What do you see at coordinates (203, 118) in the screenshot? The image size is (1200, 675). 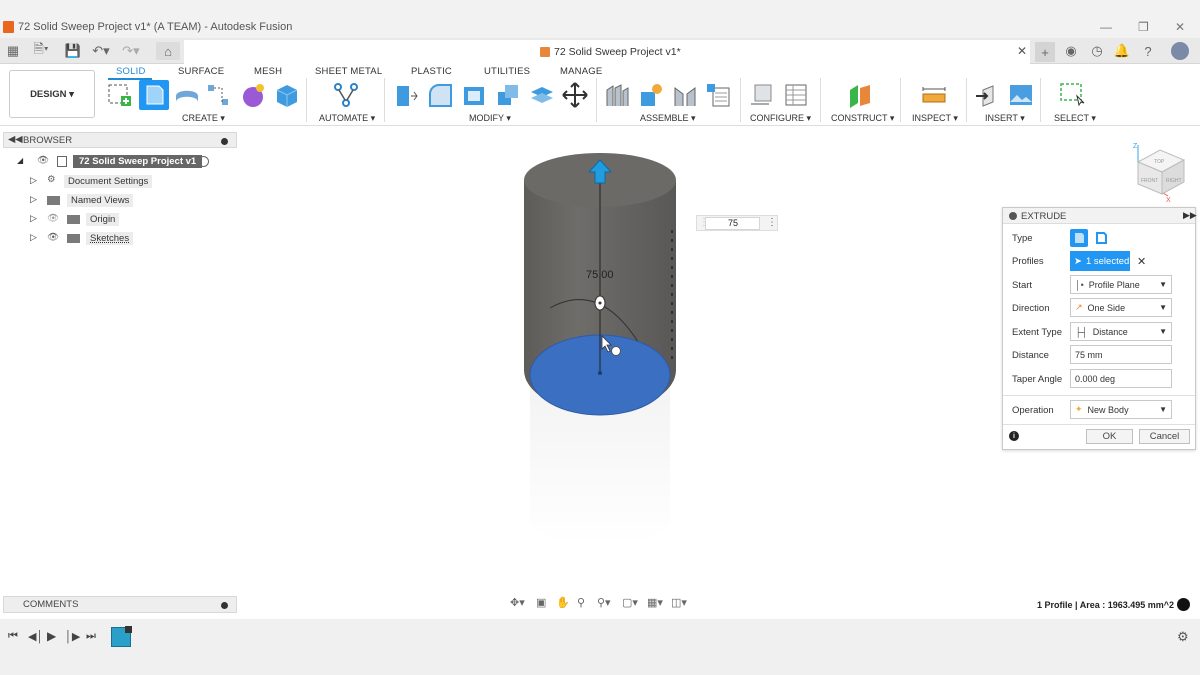 I see `create-menu: CREATE ▾` at bounding box center [203, 118].